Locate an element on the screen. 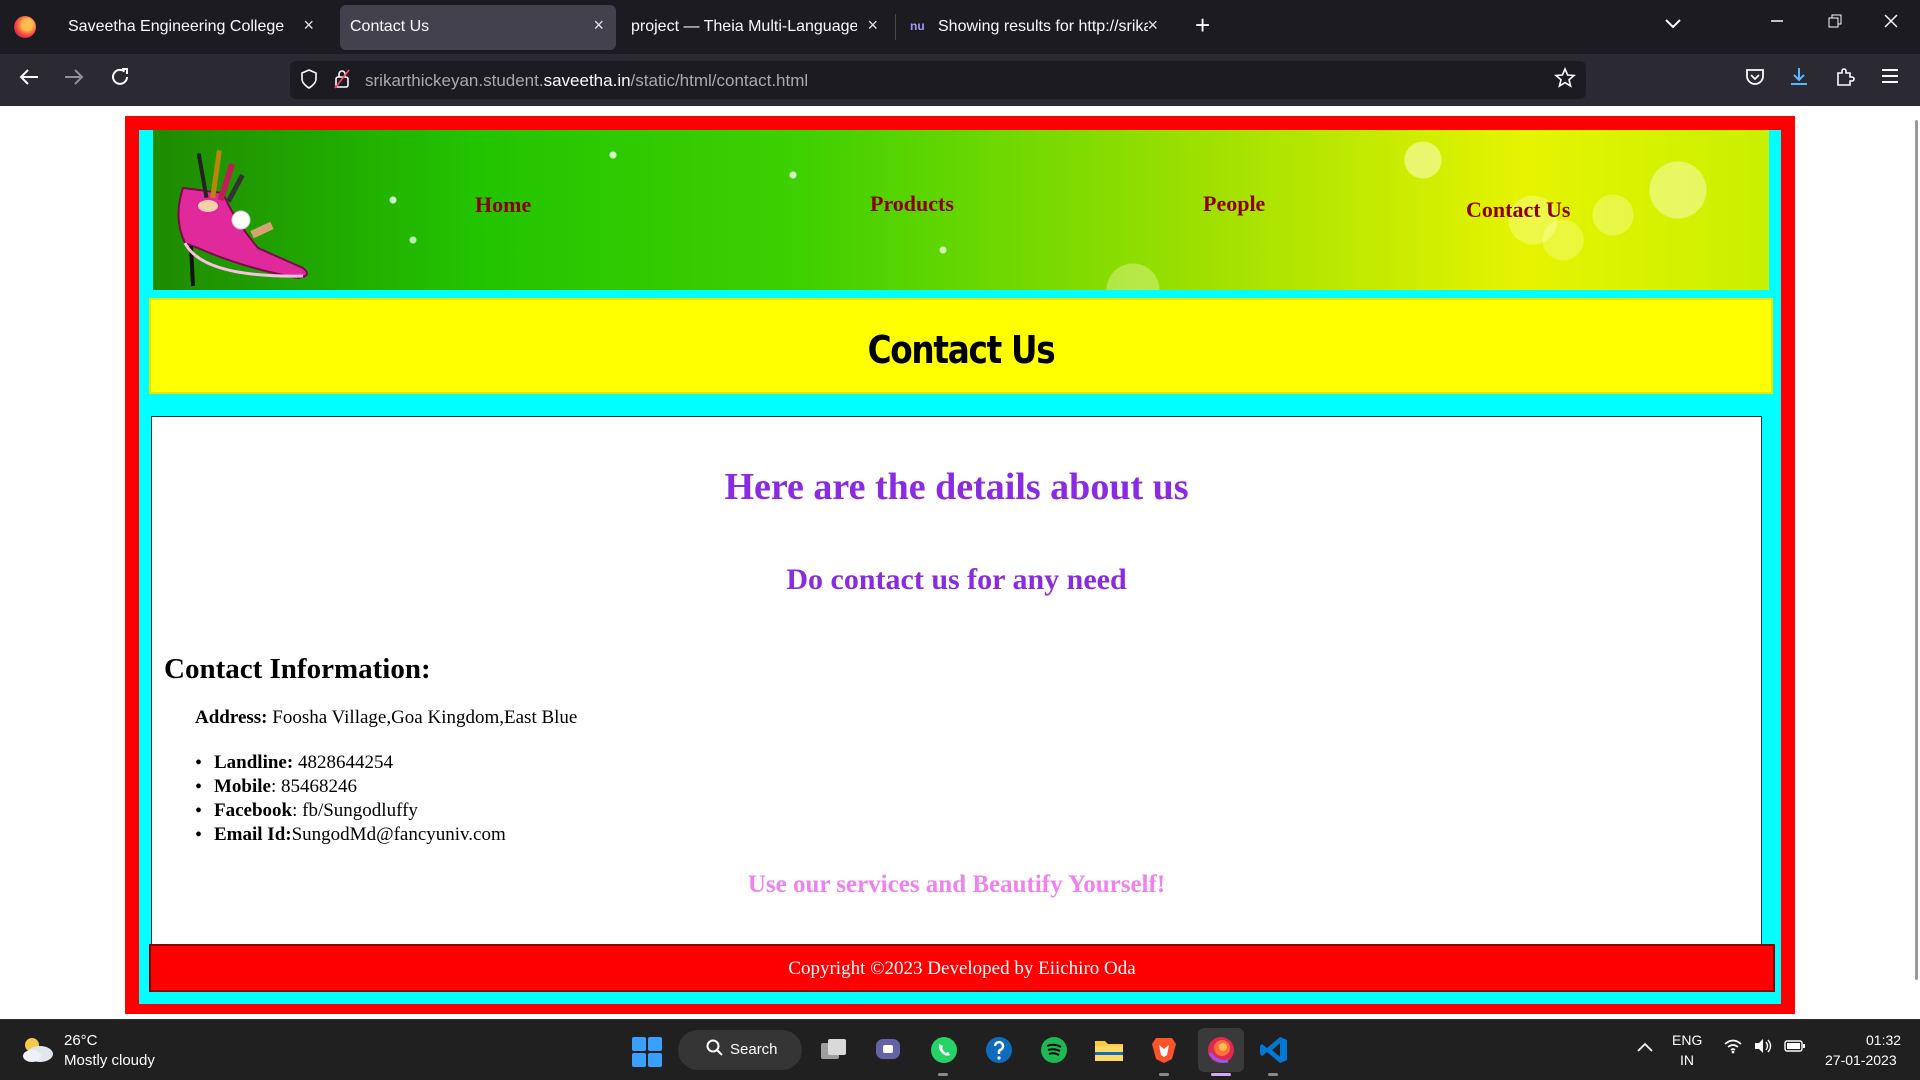  back-arrow-icon is located at coordinates (29, 80).